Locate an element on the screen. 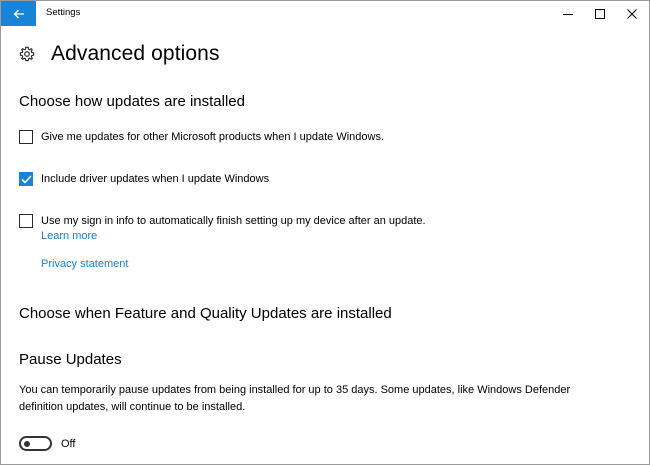 The width and height of the screenshot is (650, 465). title-bar: Settings is located at coordinates (325, 13).